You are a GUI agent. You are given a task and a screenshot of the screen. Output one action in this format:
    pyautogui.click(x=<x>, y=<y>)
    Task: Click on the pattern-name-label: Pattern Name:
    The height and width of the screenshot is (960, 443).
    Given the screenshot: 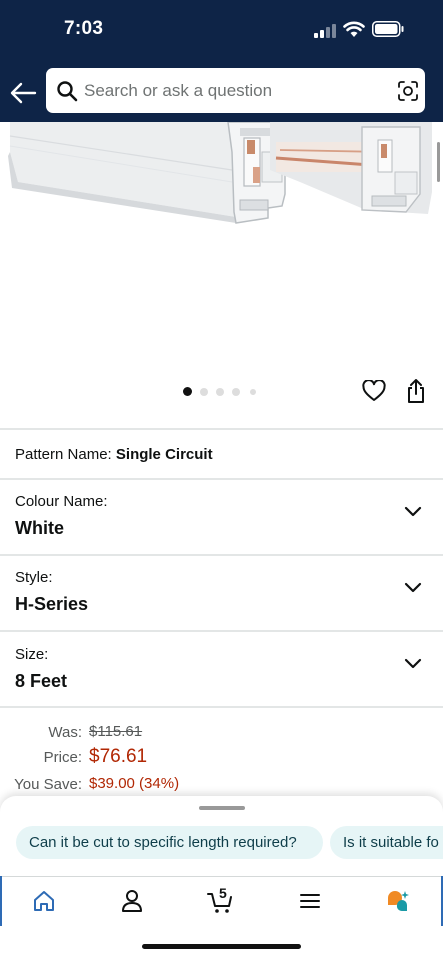 What is the action you would take?
    pyautogui.click(x=63, y=454)
    